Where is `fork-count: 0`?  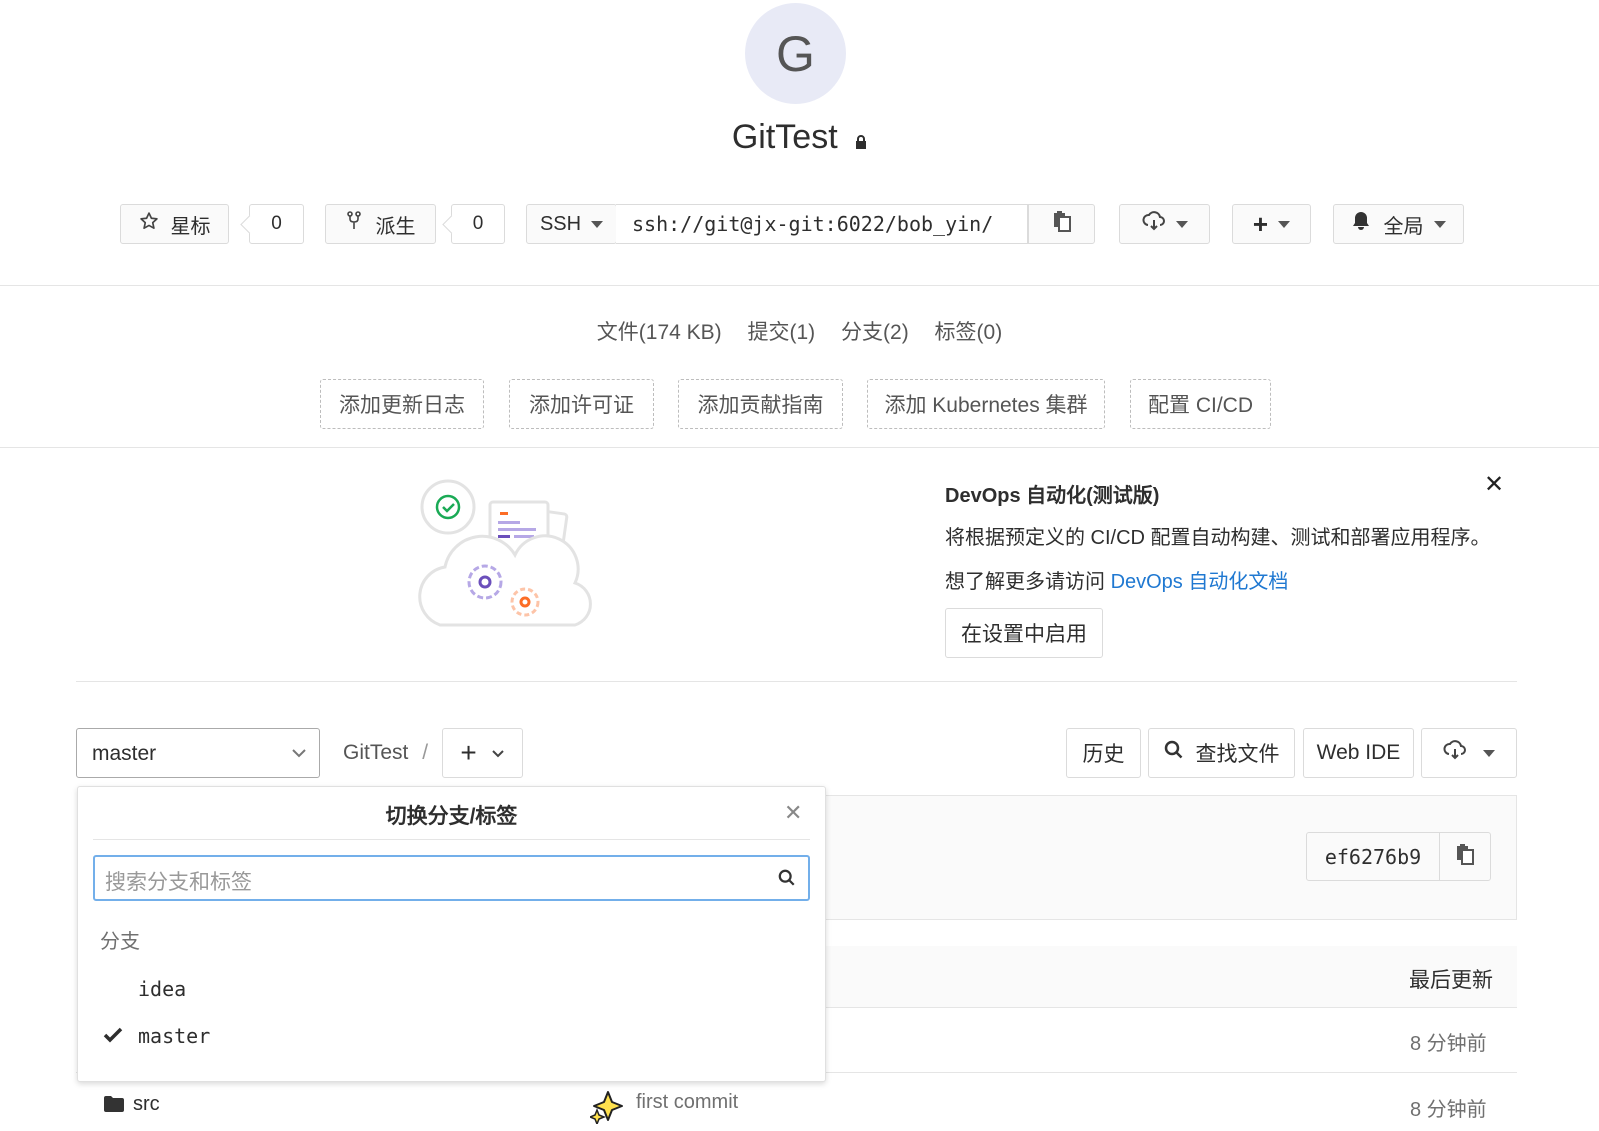 fork-count: 0 is located at coordinates (478, 224).